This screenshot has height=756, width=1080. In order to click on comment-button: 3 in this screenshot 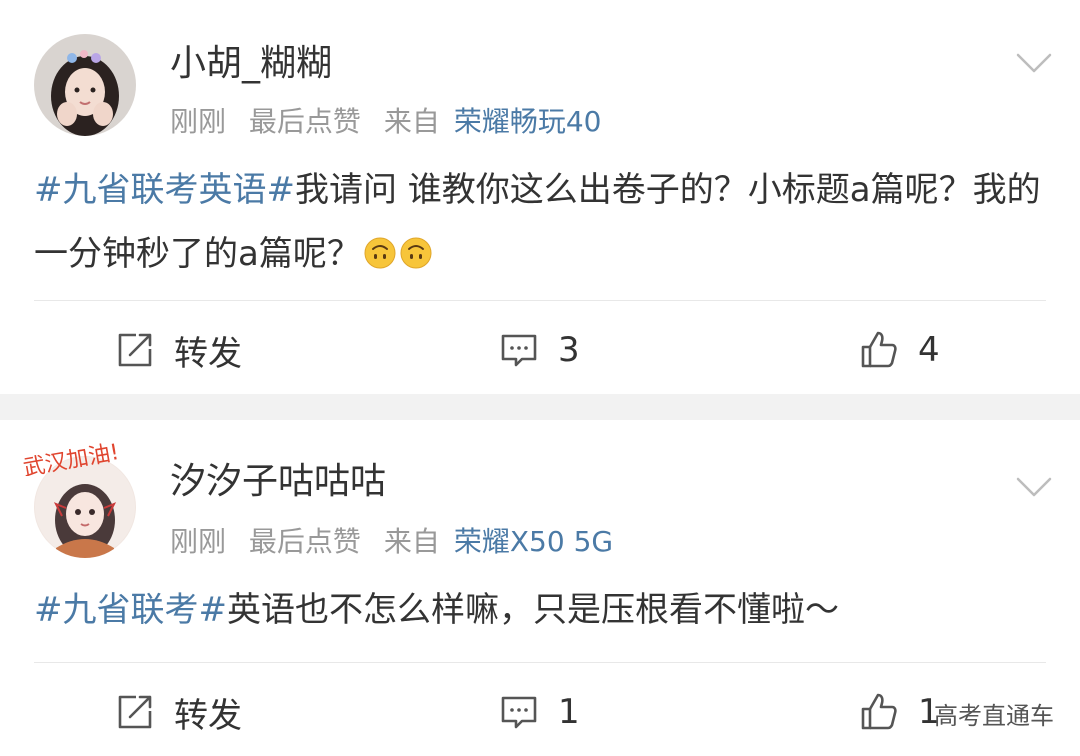, I will do `click(539, 350)`.